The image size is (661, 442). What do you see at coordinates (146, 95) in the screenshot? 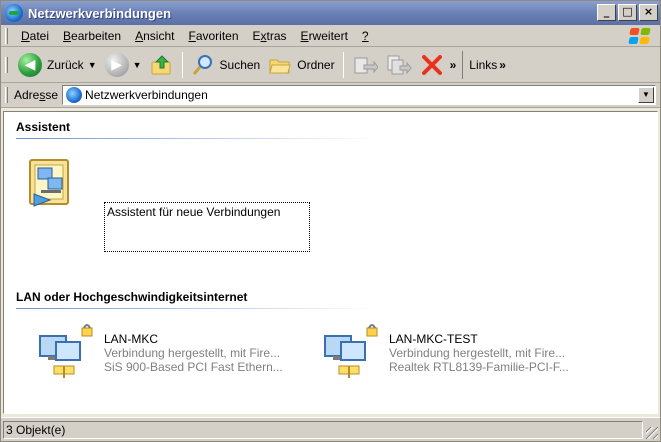
I see `address-value: Netzwerkverbindungen` at bounding box center [146, 95].